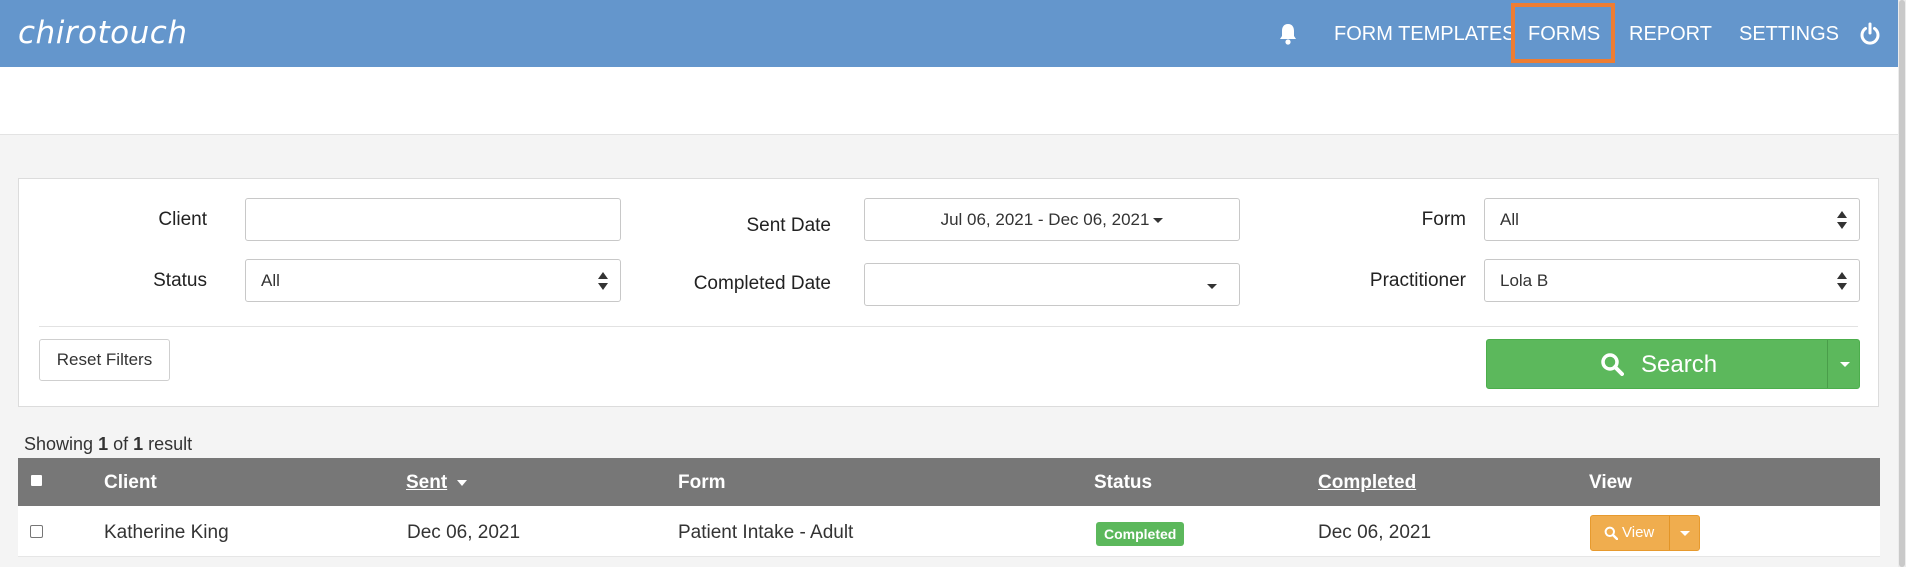 Image resolution: width=1906 pixels, height=567 pixels. What do you see at coordinates (1610, 482) in the screenshot?
I see `column-header-view: View` at bounding box center [1610, 482].